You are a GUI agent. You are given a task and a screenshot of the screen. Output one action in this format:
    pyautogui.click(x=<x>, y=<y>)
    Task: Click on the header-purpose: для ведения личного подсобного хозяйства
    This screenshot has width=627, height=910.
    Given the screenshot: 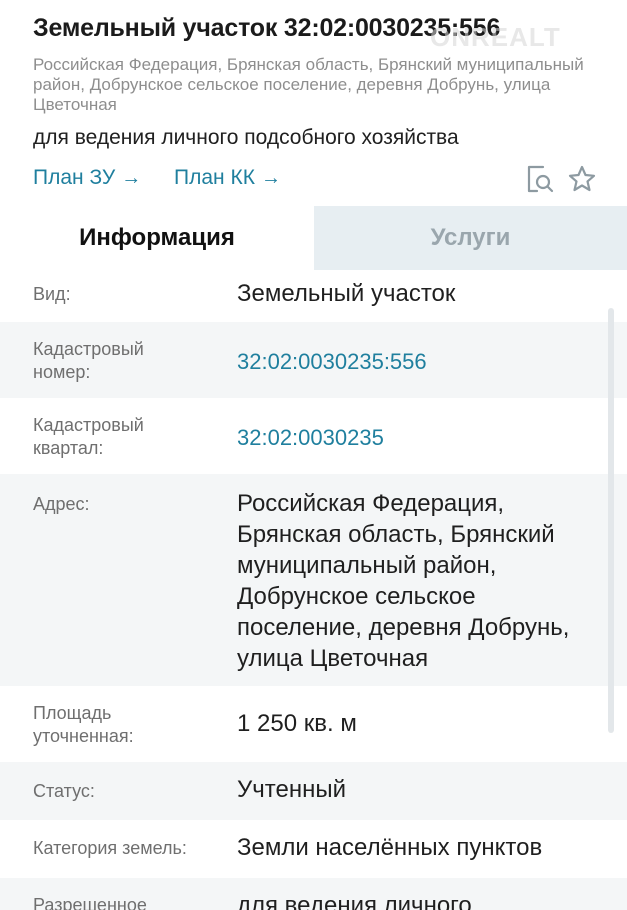 What is the action you would take?
    pyautogui.click(x=246, y=137)
    